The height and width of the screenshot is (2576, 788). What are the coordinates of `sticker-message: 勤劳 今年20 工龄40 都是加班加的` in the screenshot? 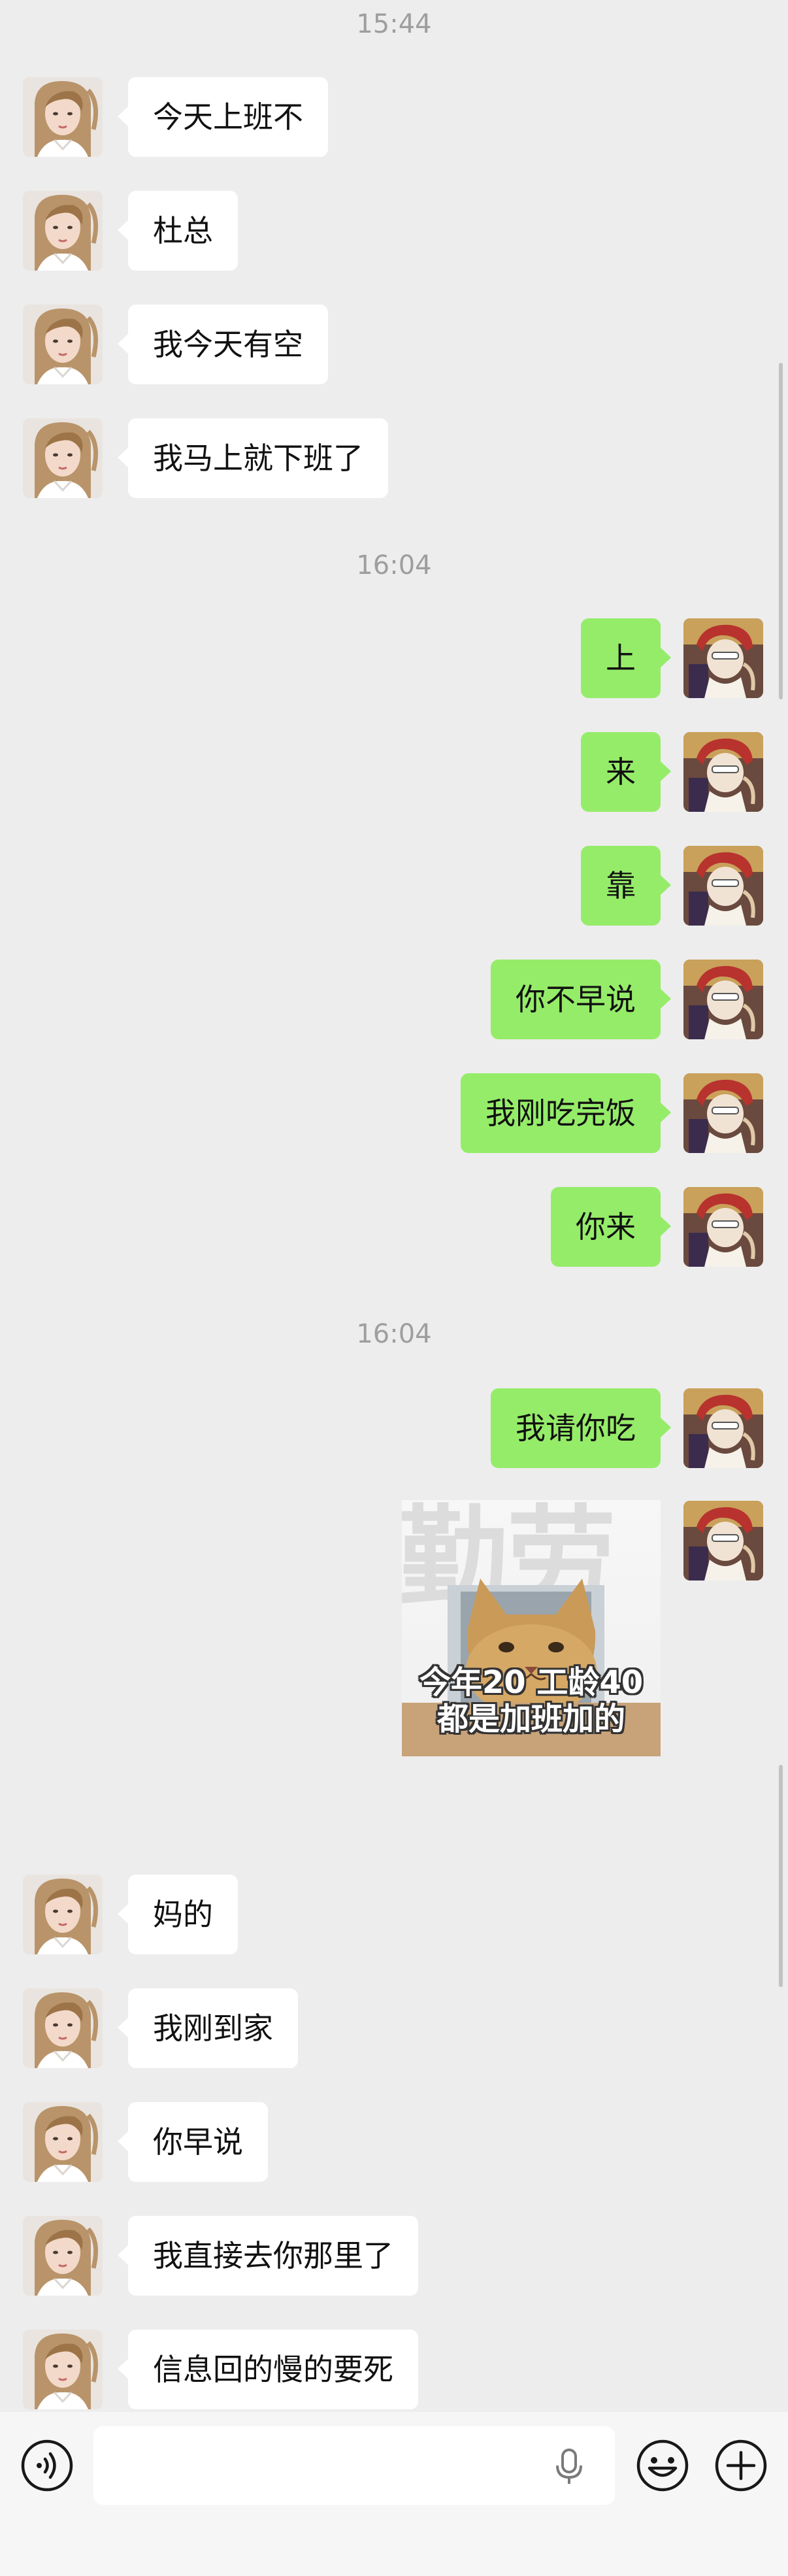 It's located at (532, 1628).